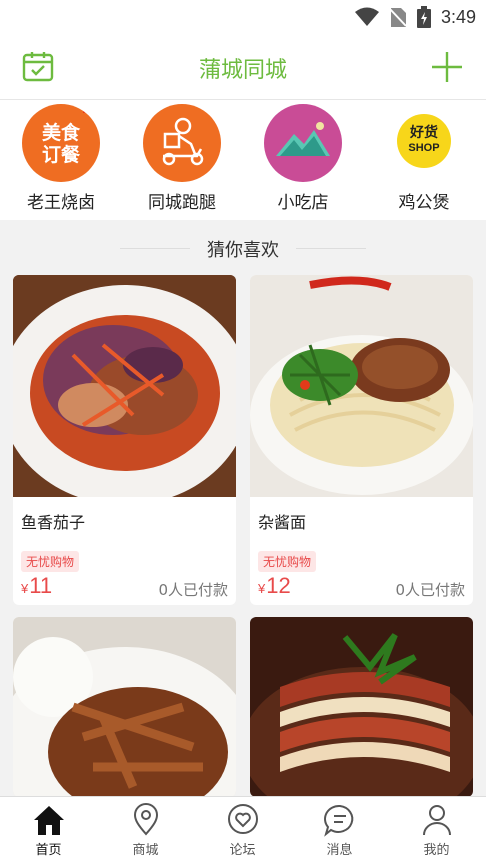 Image resolution: width=486 pixels, height=864 pixels. Describe the element at coordinates (331, 248) in the screenshot. I see `divider` at that location.